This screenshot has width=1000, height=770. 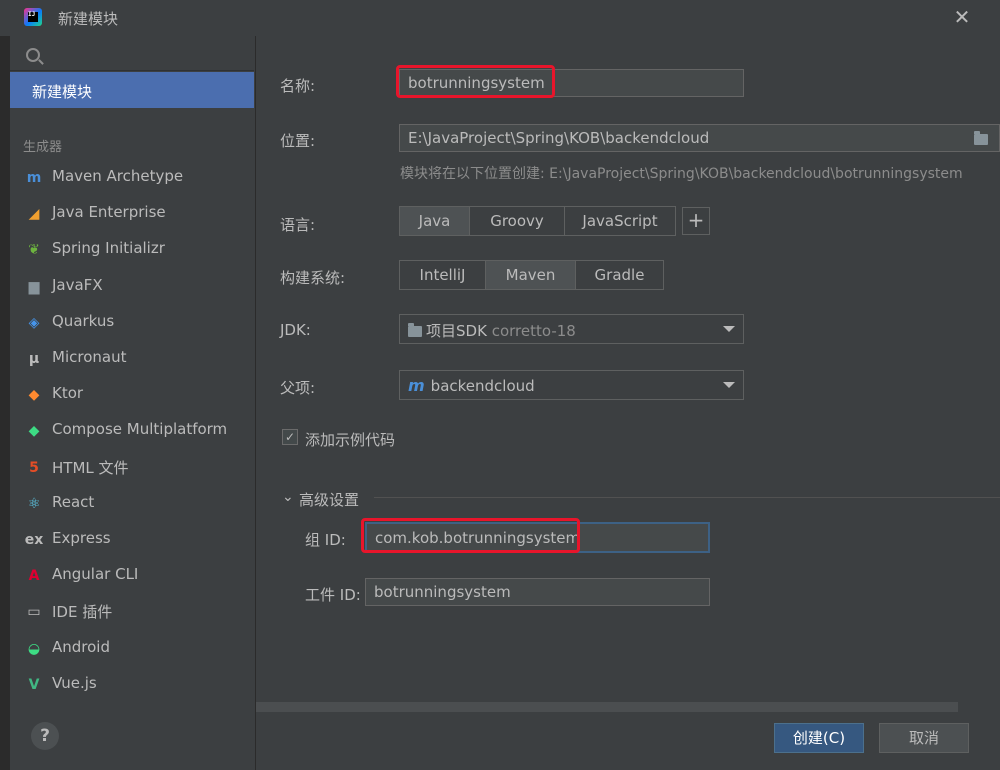 I want to click on html5-icon: 5, so click(x=34, y=467).